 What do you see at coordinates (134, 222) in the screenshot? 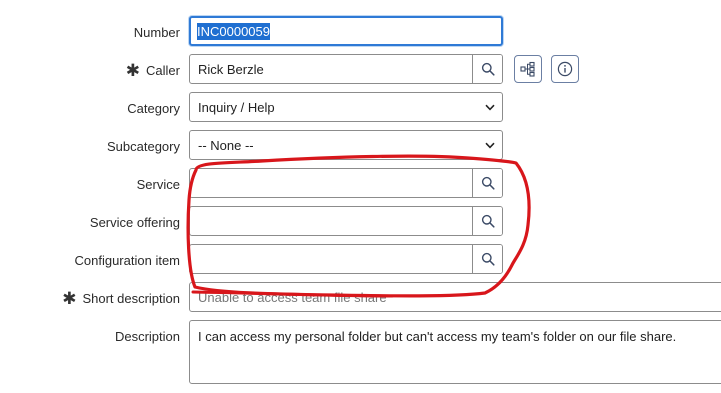
I see `service-offering-label-text: Service offering` at bounding box center [134, 222].